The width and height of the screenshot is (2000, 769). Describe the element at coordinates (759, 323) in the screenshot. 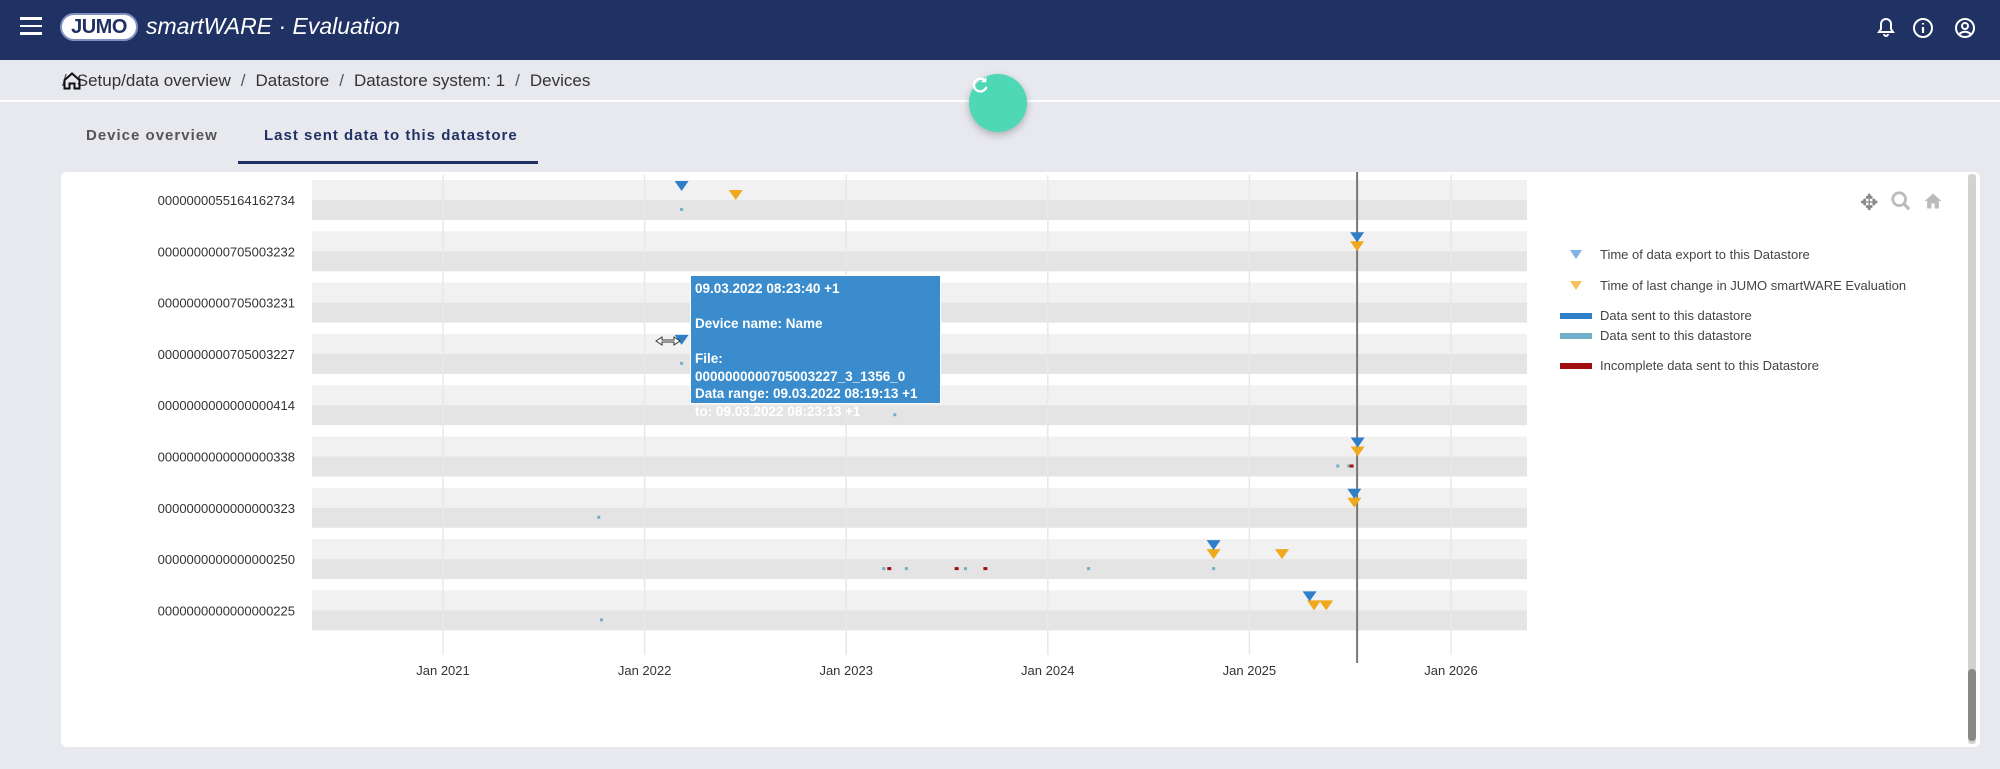

I see `tooltip-device: Device name: Name` at that location.